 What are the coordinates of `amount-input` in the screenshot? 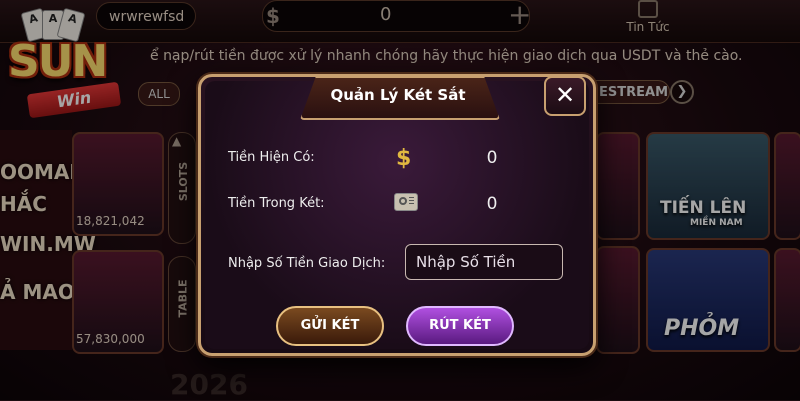 It's located at (484, 262).